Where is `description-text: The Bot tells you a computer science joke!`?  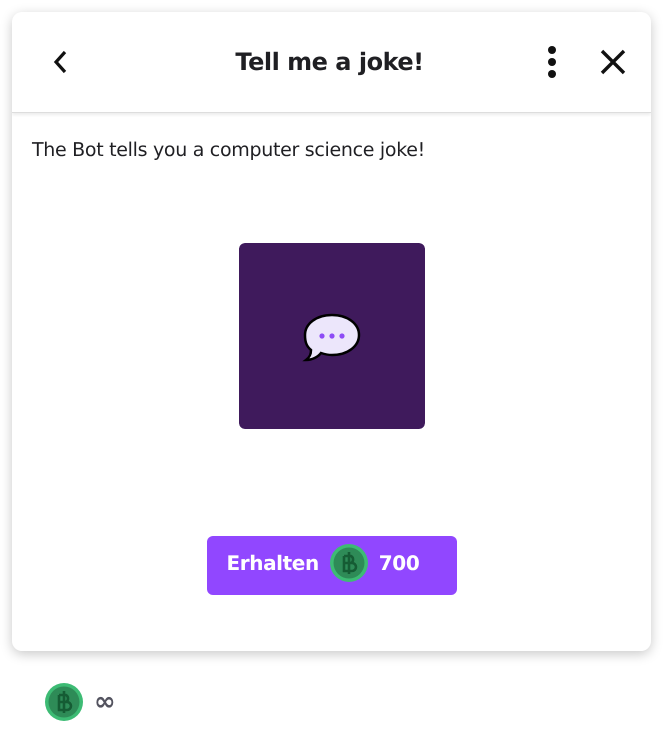
description-text: The Bot tells you a computer science joke! is located at coordinates (229, 150).